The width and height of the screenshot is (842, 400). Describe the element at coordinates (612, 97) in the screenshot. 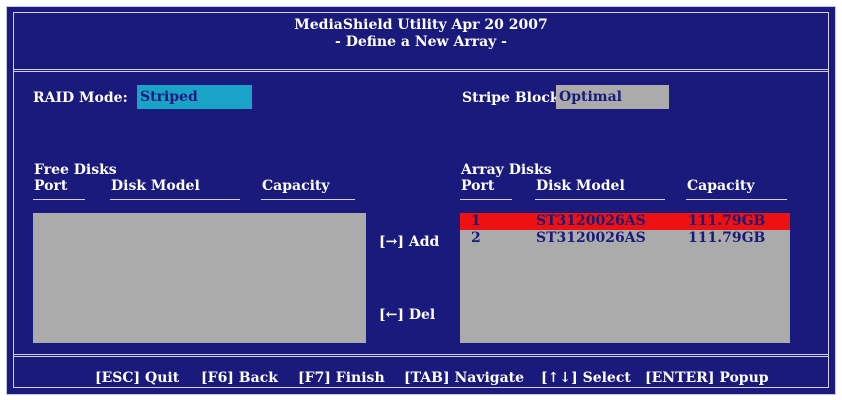

I see `stripe-block-field: Optimal` at that location.